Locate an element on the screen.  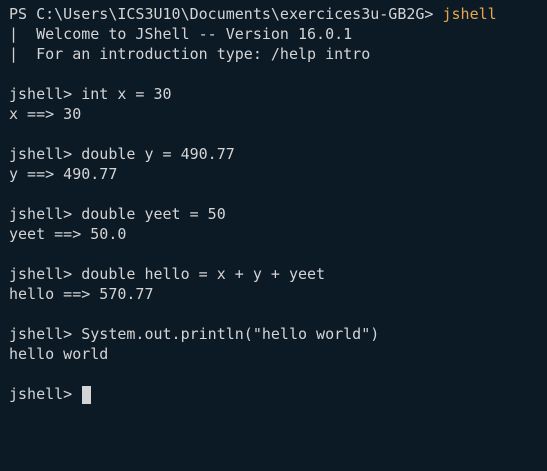
jshell-command: jshell is located at coordinates (469, 14).